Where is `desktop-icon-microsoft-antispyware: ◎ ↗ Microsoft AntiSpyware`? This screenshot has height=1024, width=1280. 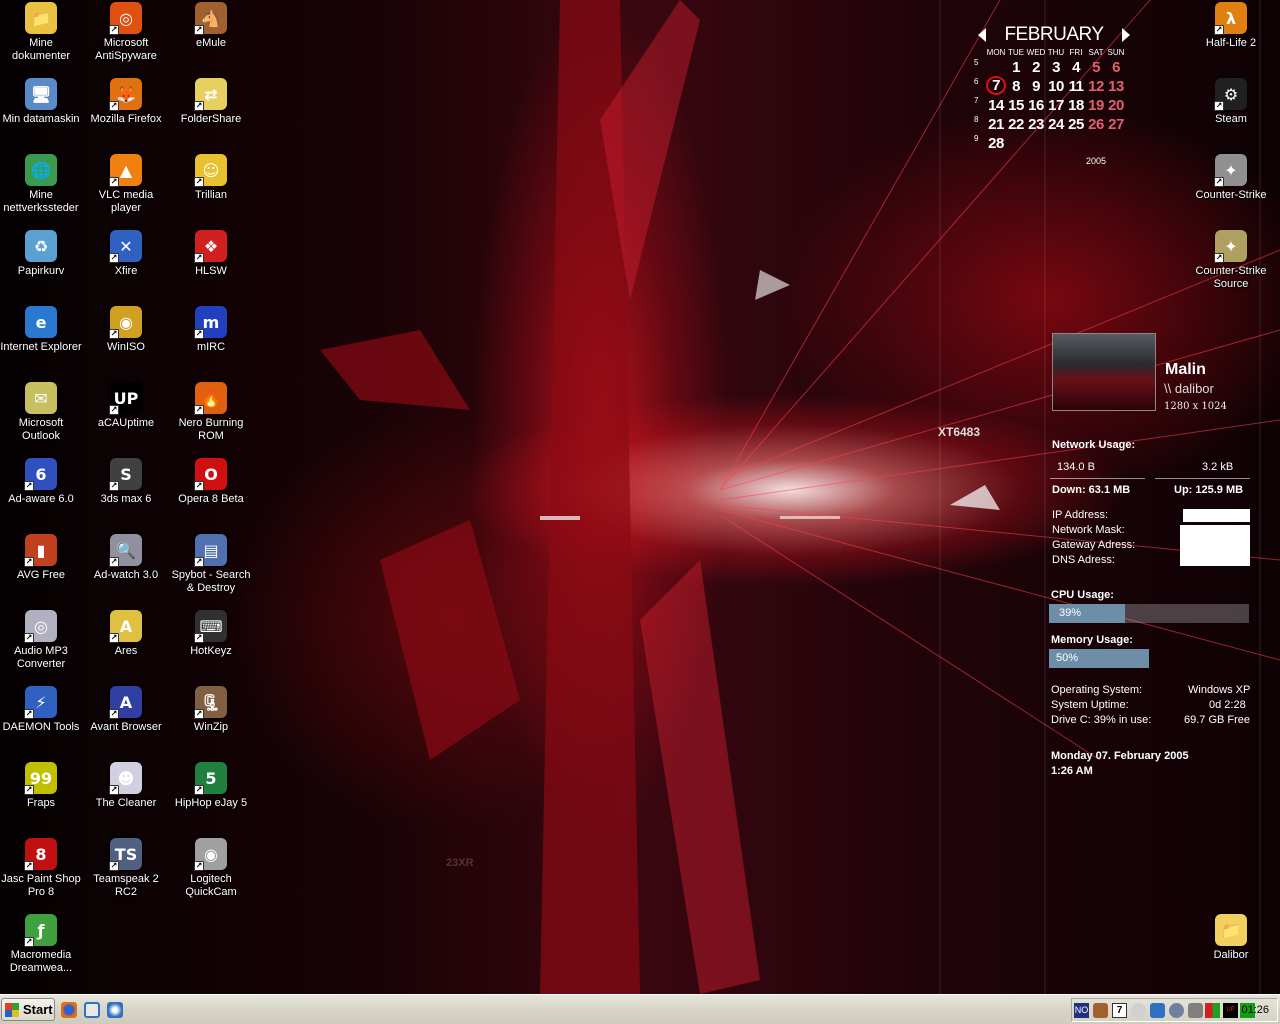
desktop-icon-microsoft-antispyware: ◎ ↗ Microsoft AntiSpyware is located at coordinates (126, 32).